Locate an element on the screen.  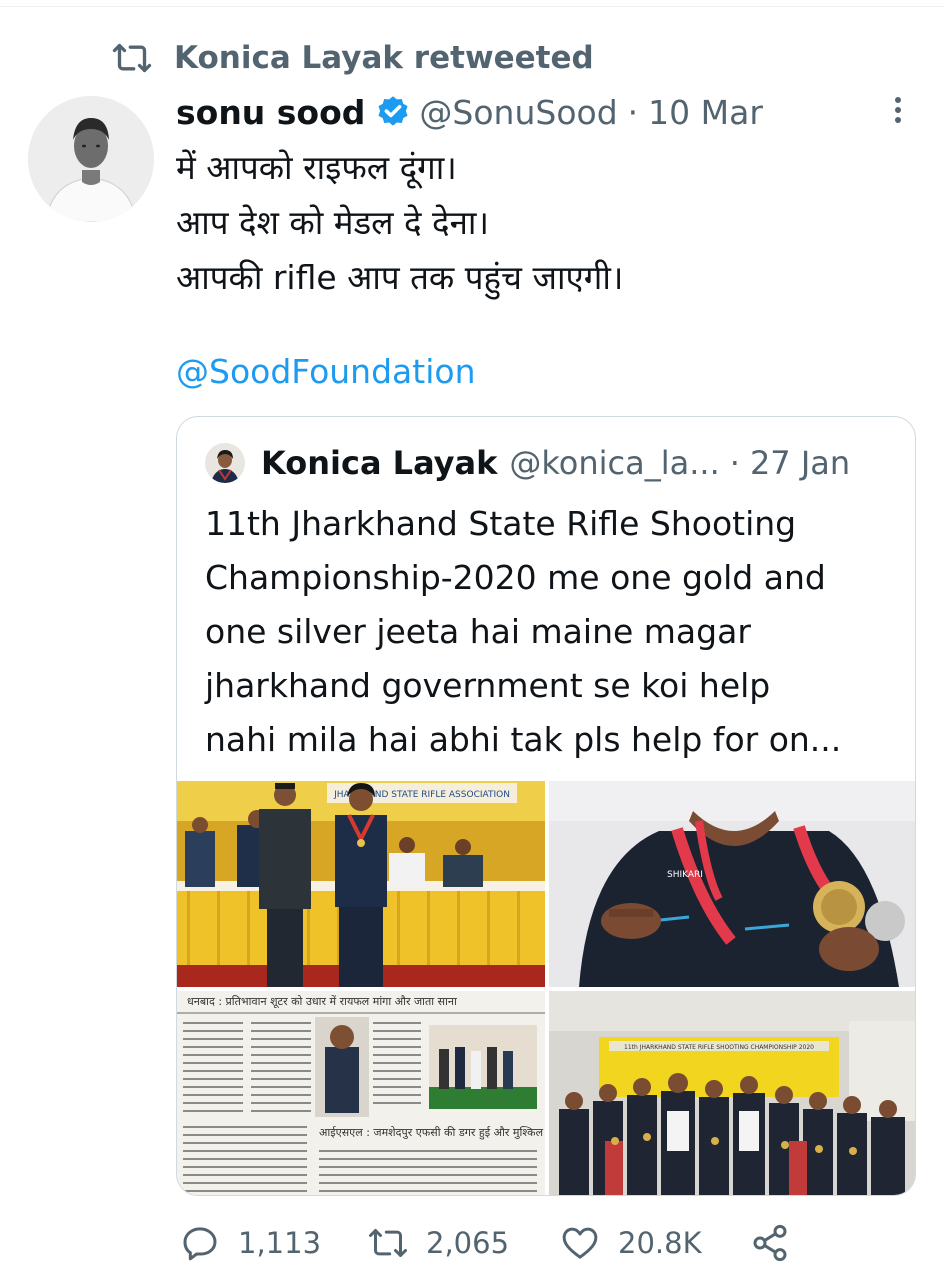
action-bar: 1,113 2,065 20.8K is located at coordinates (546, 1243).